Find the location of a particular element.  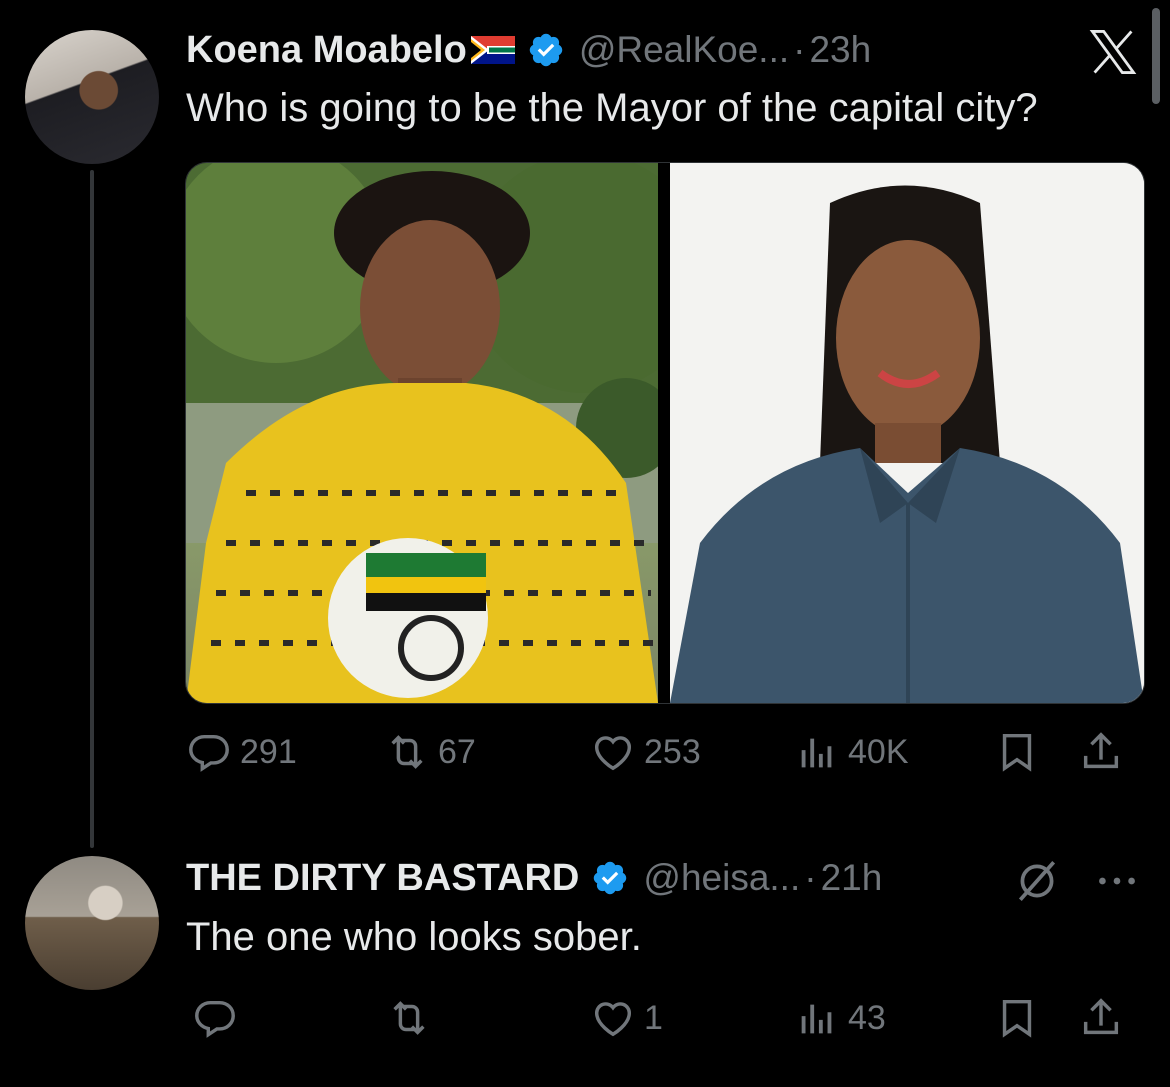

views-count: 40K is located at coordinates (878, 751).